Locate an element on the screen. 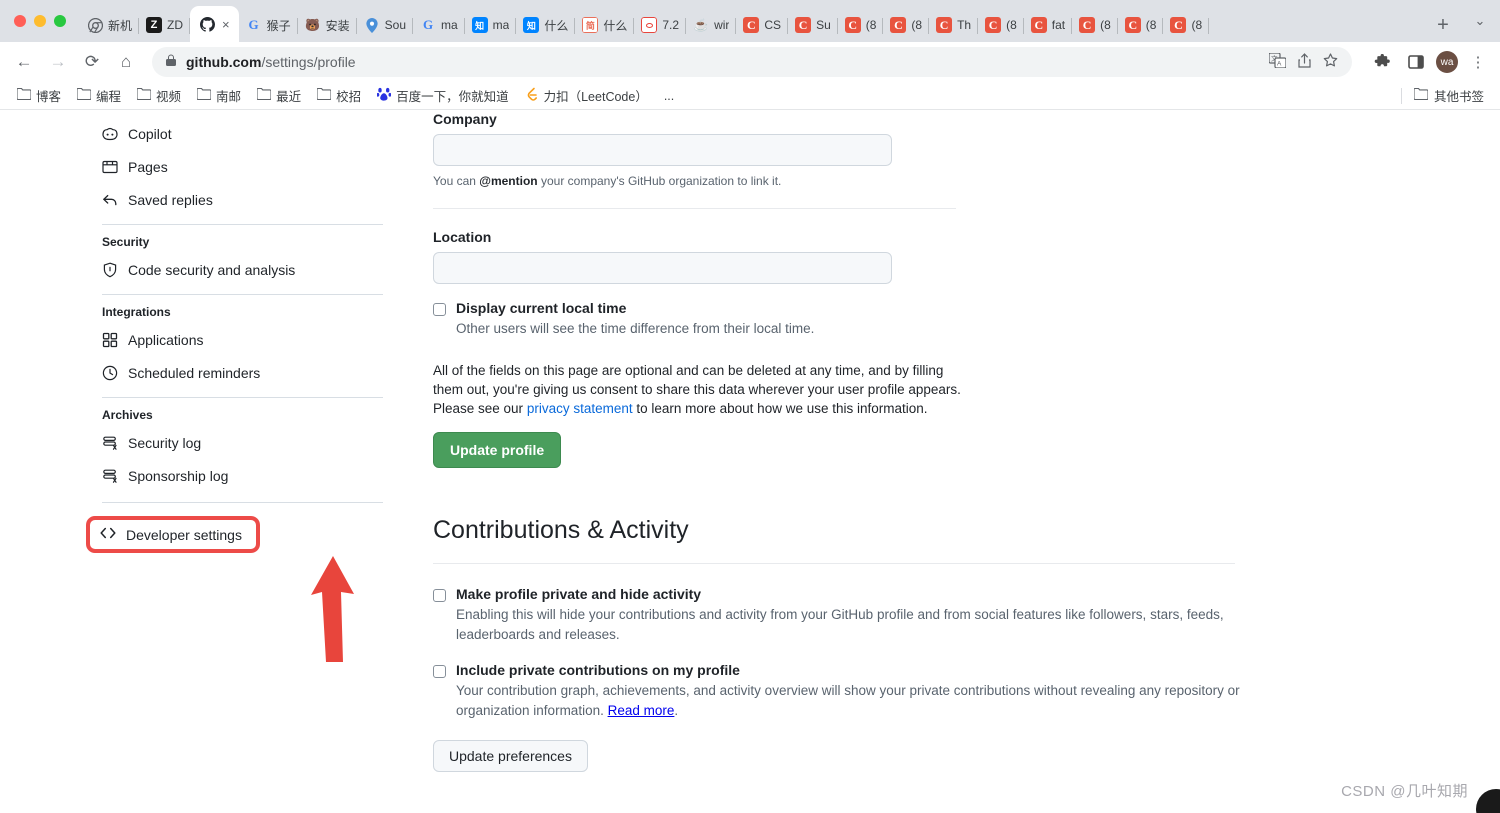 The width and height of the screenshot is (1500, 813). bookmark-label: 编程 is located at coordinates (109, 97).